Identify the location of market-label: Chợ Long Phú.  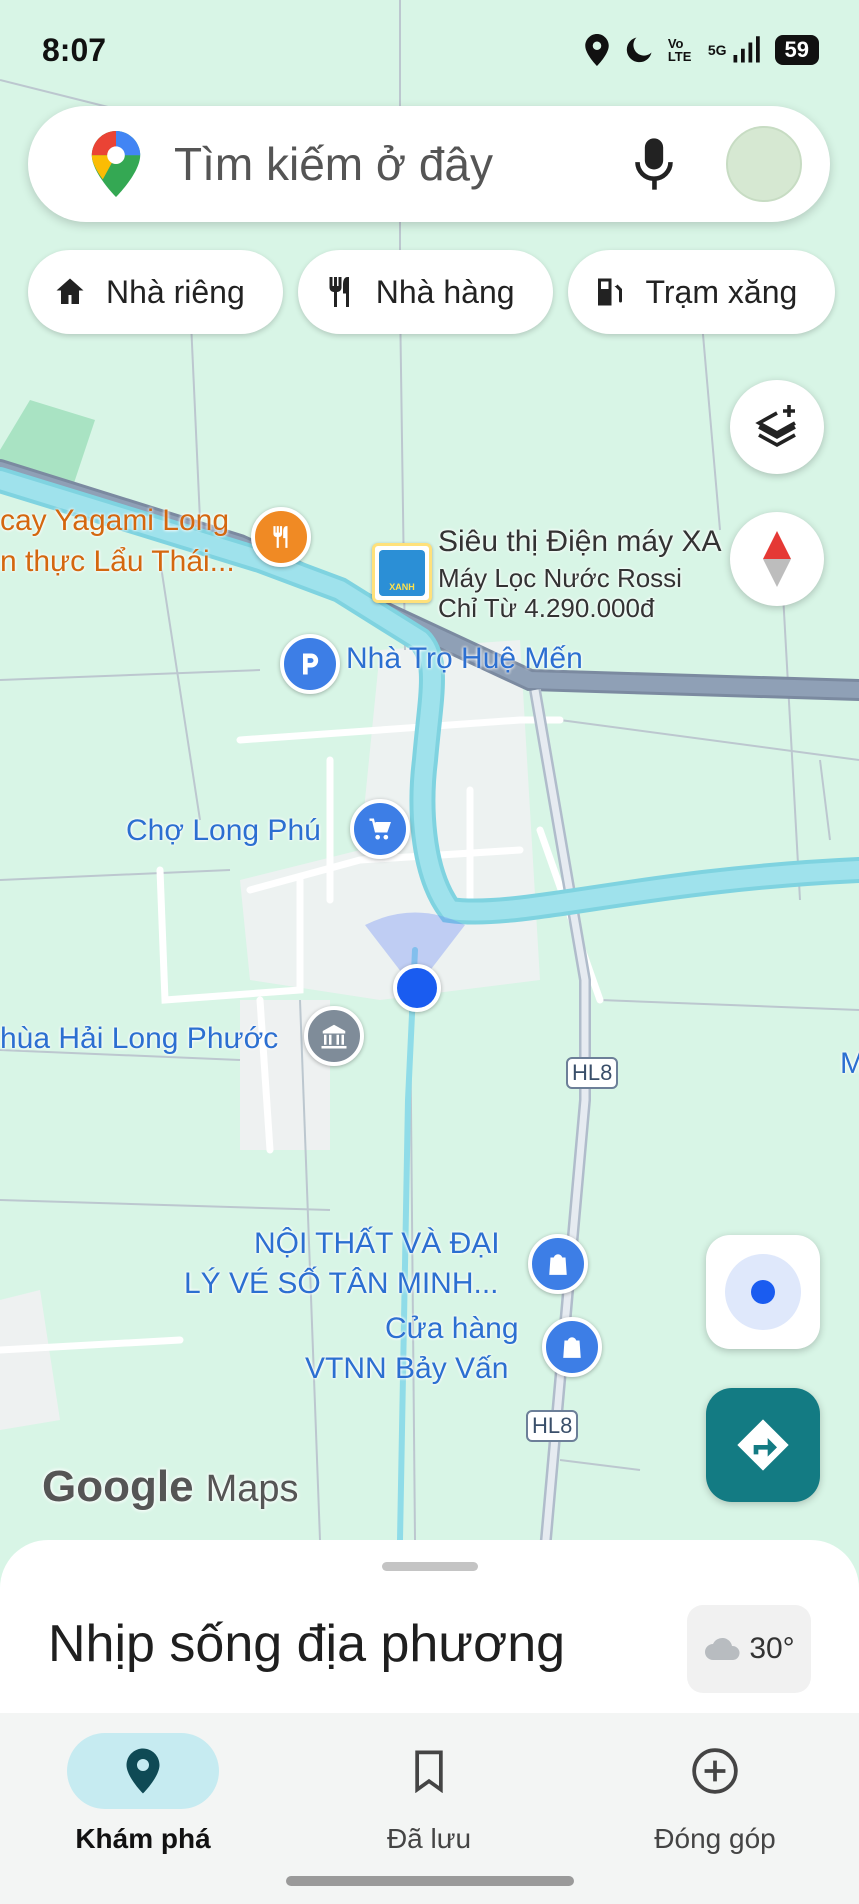
(223, 831).